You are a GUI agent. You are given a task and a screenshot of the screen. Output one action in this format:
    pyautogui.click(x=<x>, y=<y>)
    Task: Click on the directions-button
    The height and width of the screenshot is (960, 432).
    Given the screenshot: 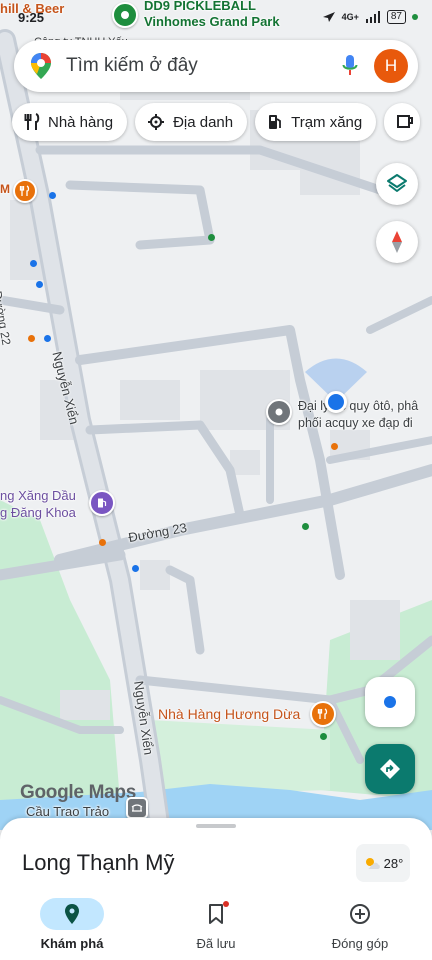 What is the action you would take?
    pyautogui.click(x=390, y=769)
    